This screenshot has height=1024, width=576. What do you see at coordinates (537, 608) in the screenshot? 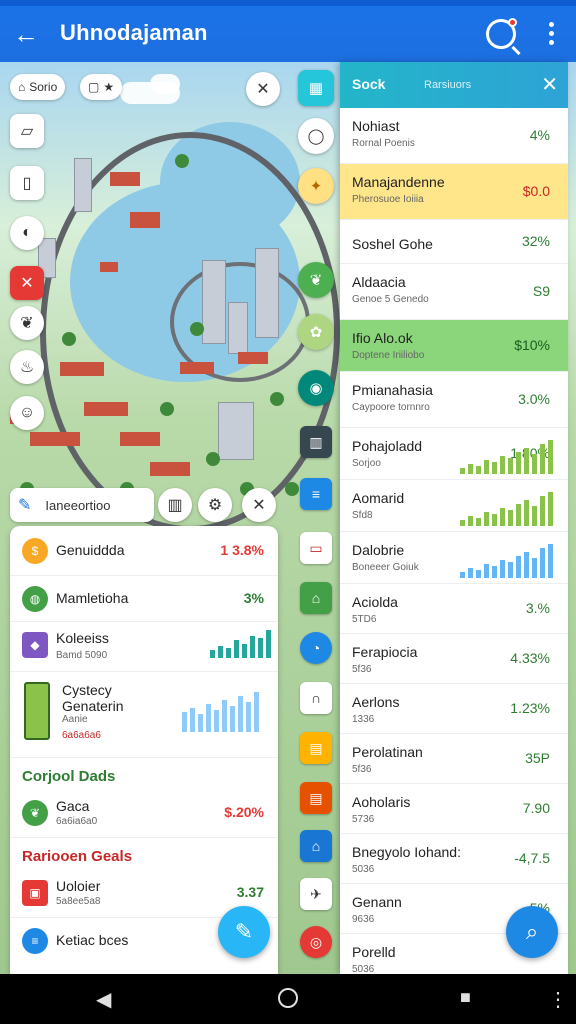
I see `item-value: 3.%` at bounding box center [537, 608].